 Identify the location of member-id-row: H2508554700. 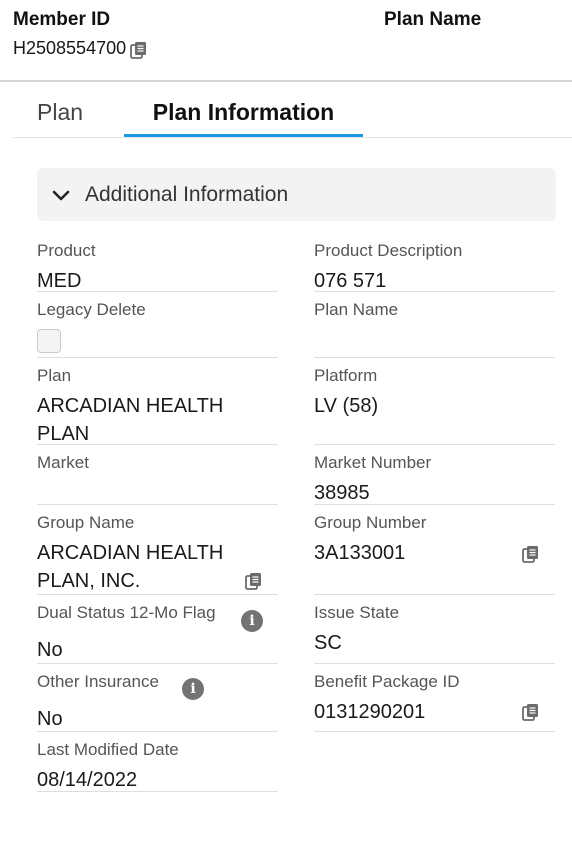
(81, 48).